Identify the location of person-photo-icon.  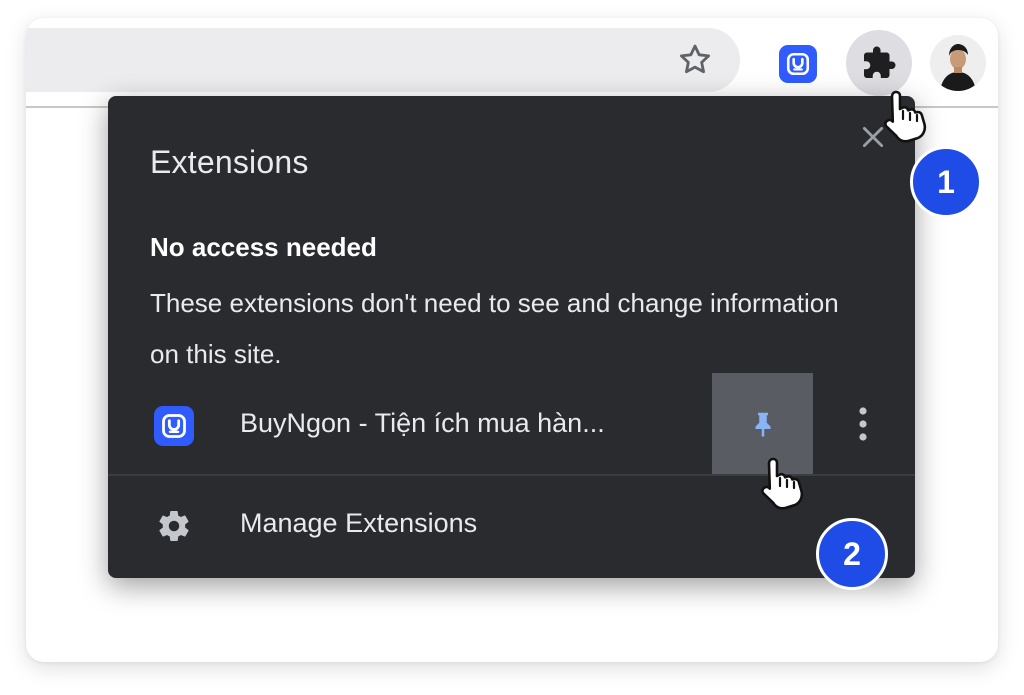
(958, 63).